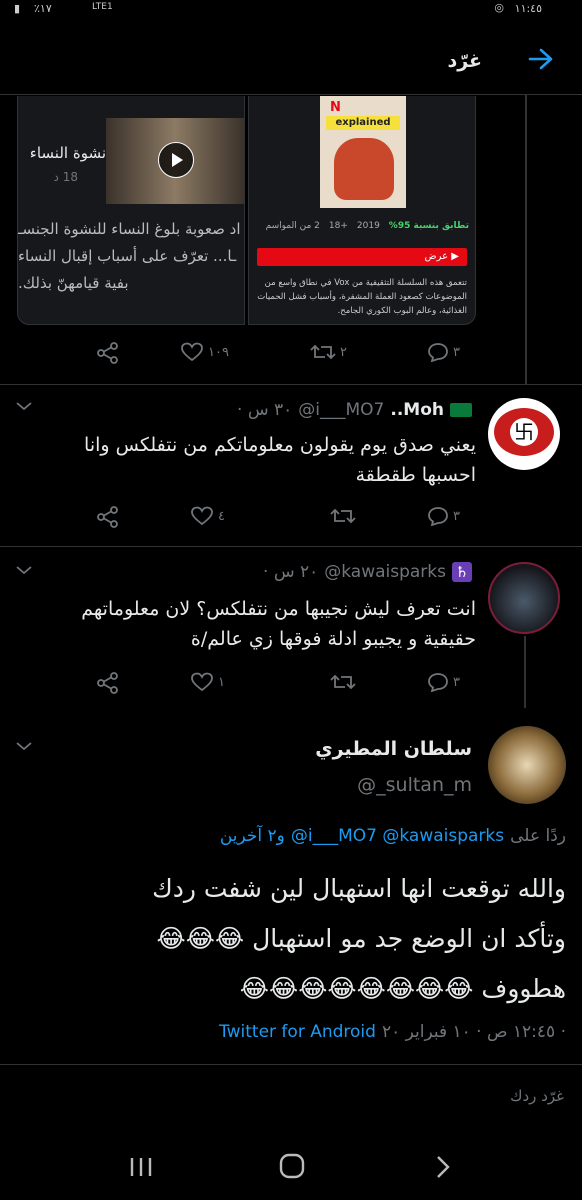 Image resolution: width=582 pixels, height=1200 pixels. I want to click on network-label: LTE1, so click(102, 7).